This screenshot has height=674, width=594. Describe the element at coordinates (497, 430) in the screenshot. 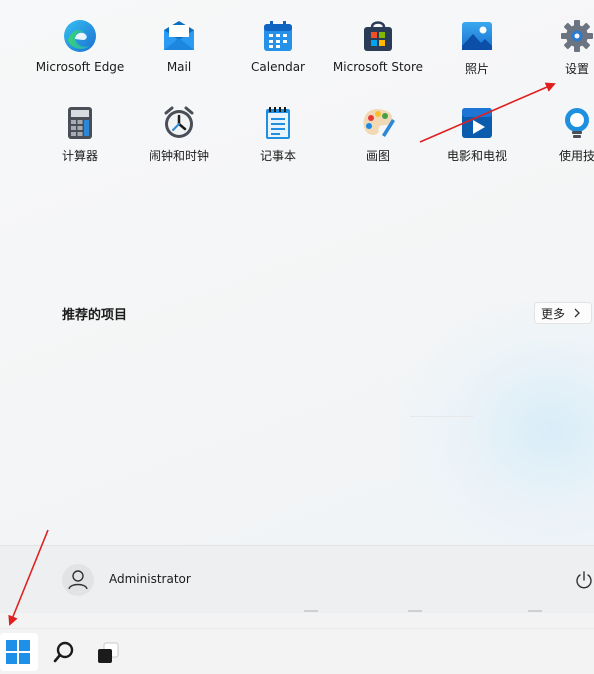

I see `background-glow` at that location.